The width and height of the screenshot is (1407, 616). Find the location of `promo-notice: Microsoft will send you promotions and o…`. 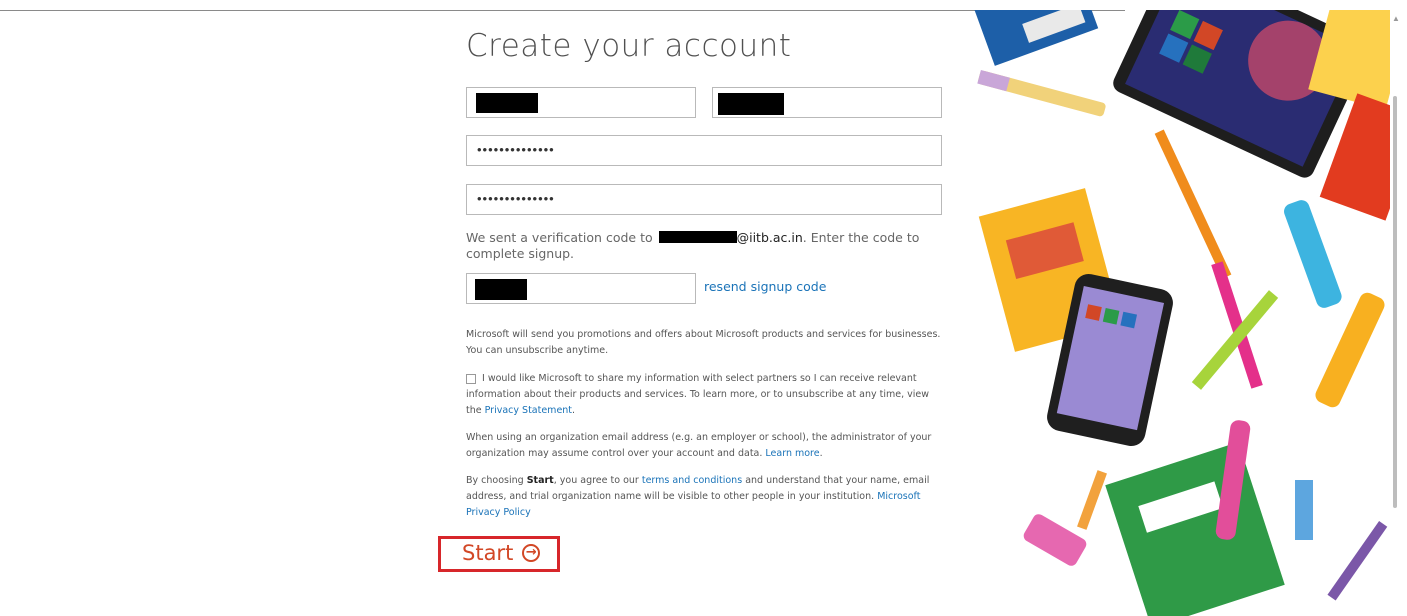

promo-notice: Microsoft will send you promotions and o… is located at coordinates (703, 342).